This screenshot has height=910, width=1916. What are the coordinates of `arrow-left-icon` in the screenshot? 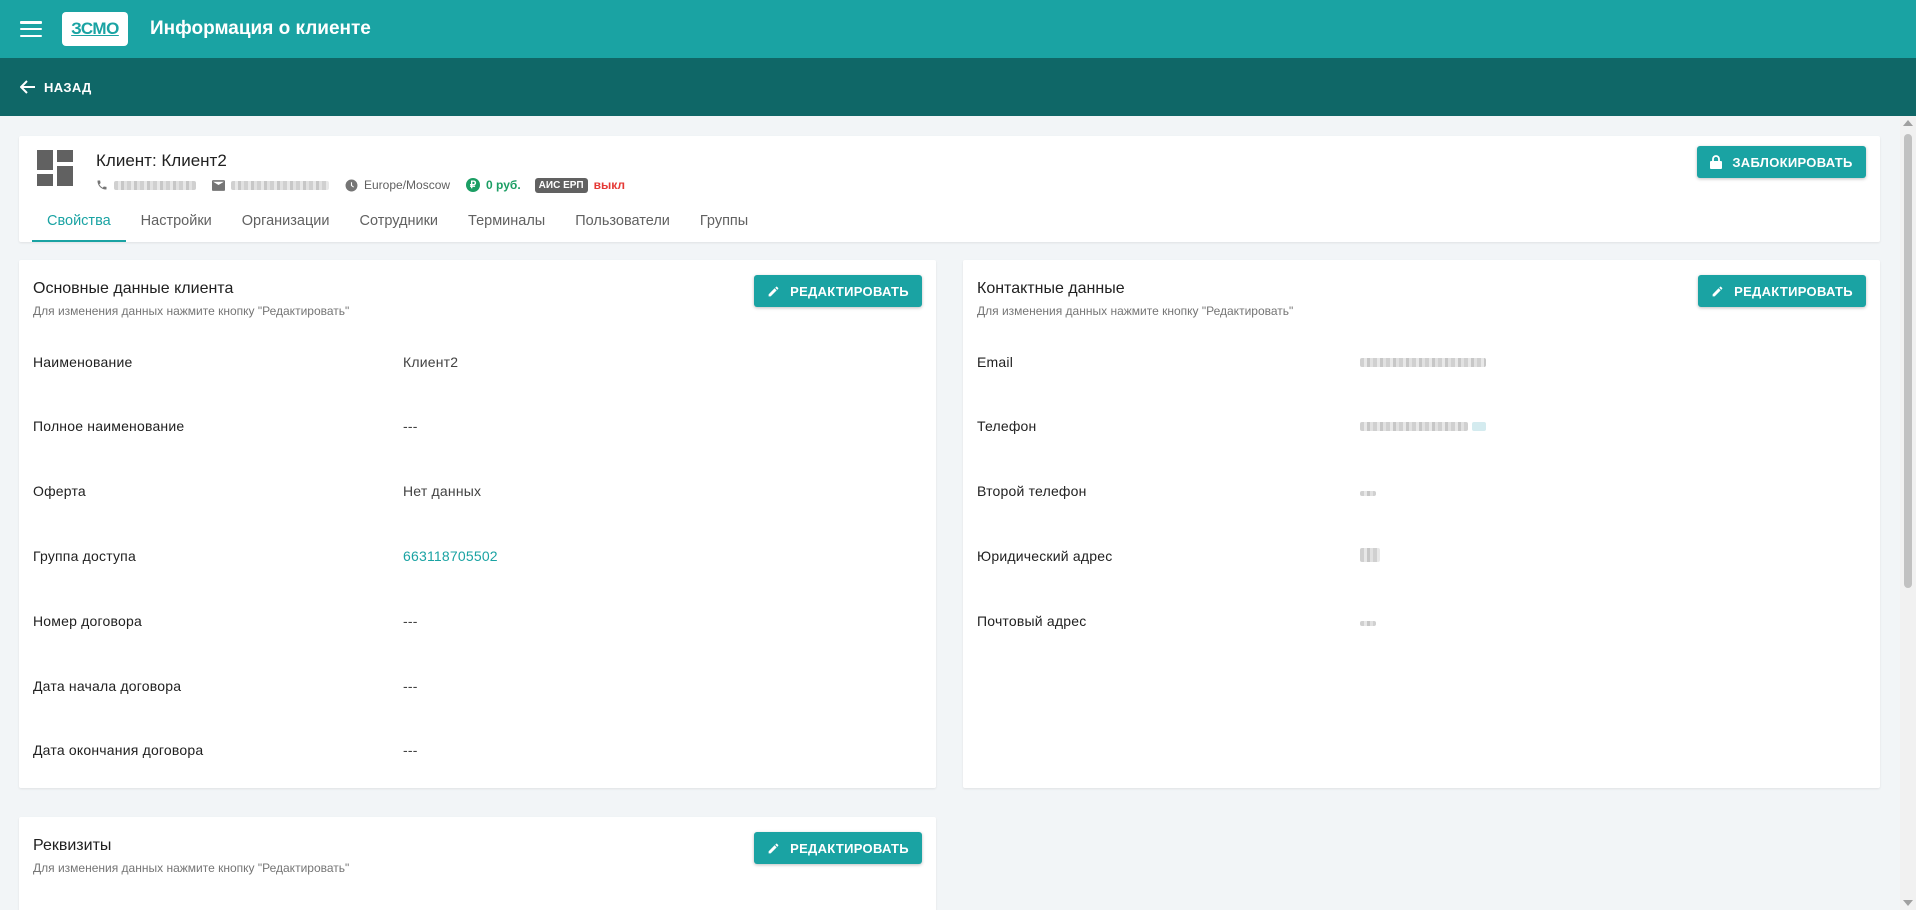 It's located at (27, 87).